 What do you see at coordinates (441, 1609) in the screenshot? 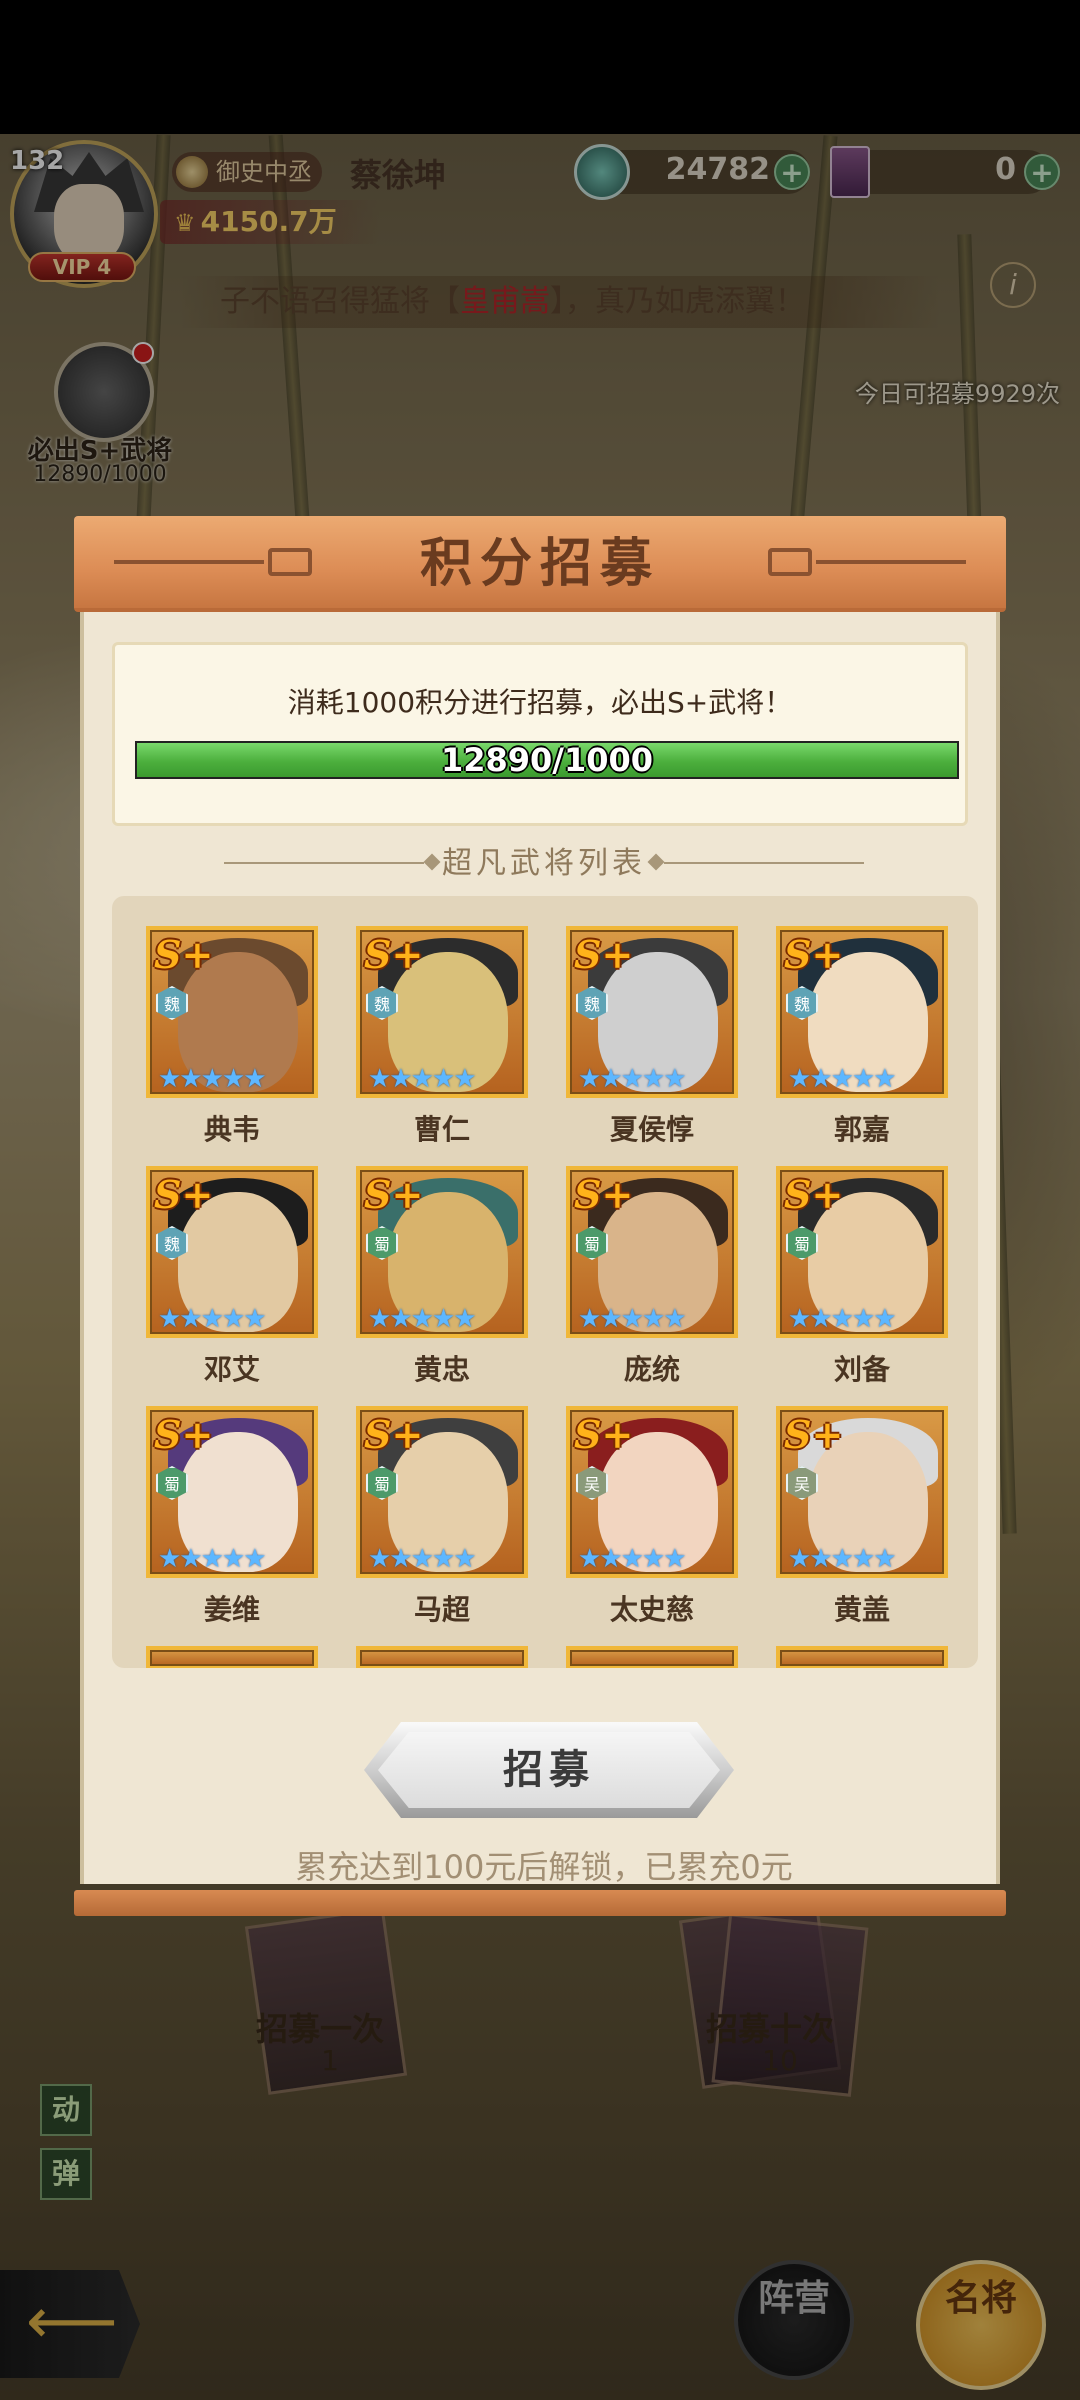
I see `hero-name: 马超` at bounding box center [441, 1609].